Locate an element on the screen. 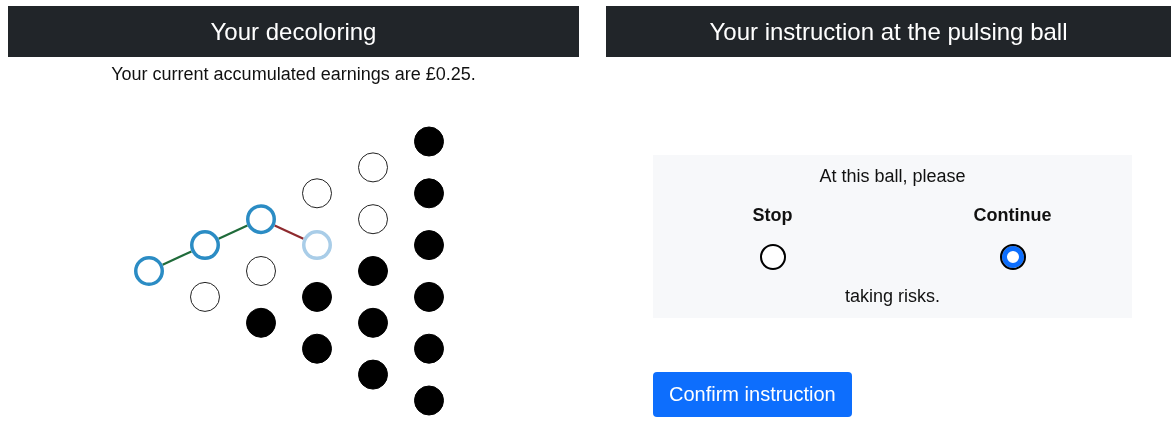 The image size is (1171, 421). choice-label: Stop is located at coordinates (772, 215).